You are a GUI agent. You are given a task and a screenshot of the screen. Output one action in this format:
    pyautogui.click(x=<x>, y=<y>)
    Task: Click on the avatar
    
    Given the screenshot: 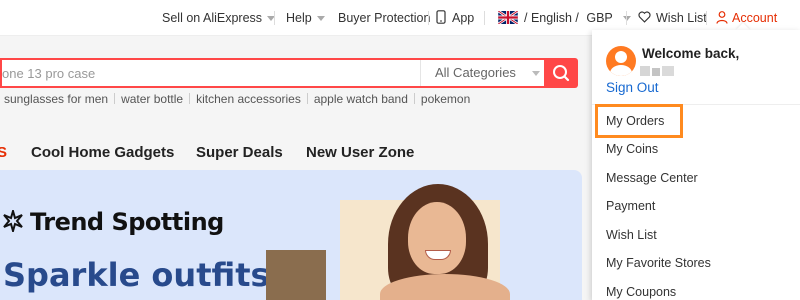 What is the action you would take?
    pyautogui.click(x=621, y=61)
    